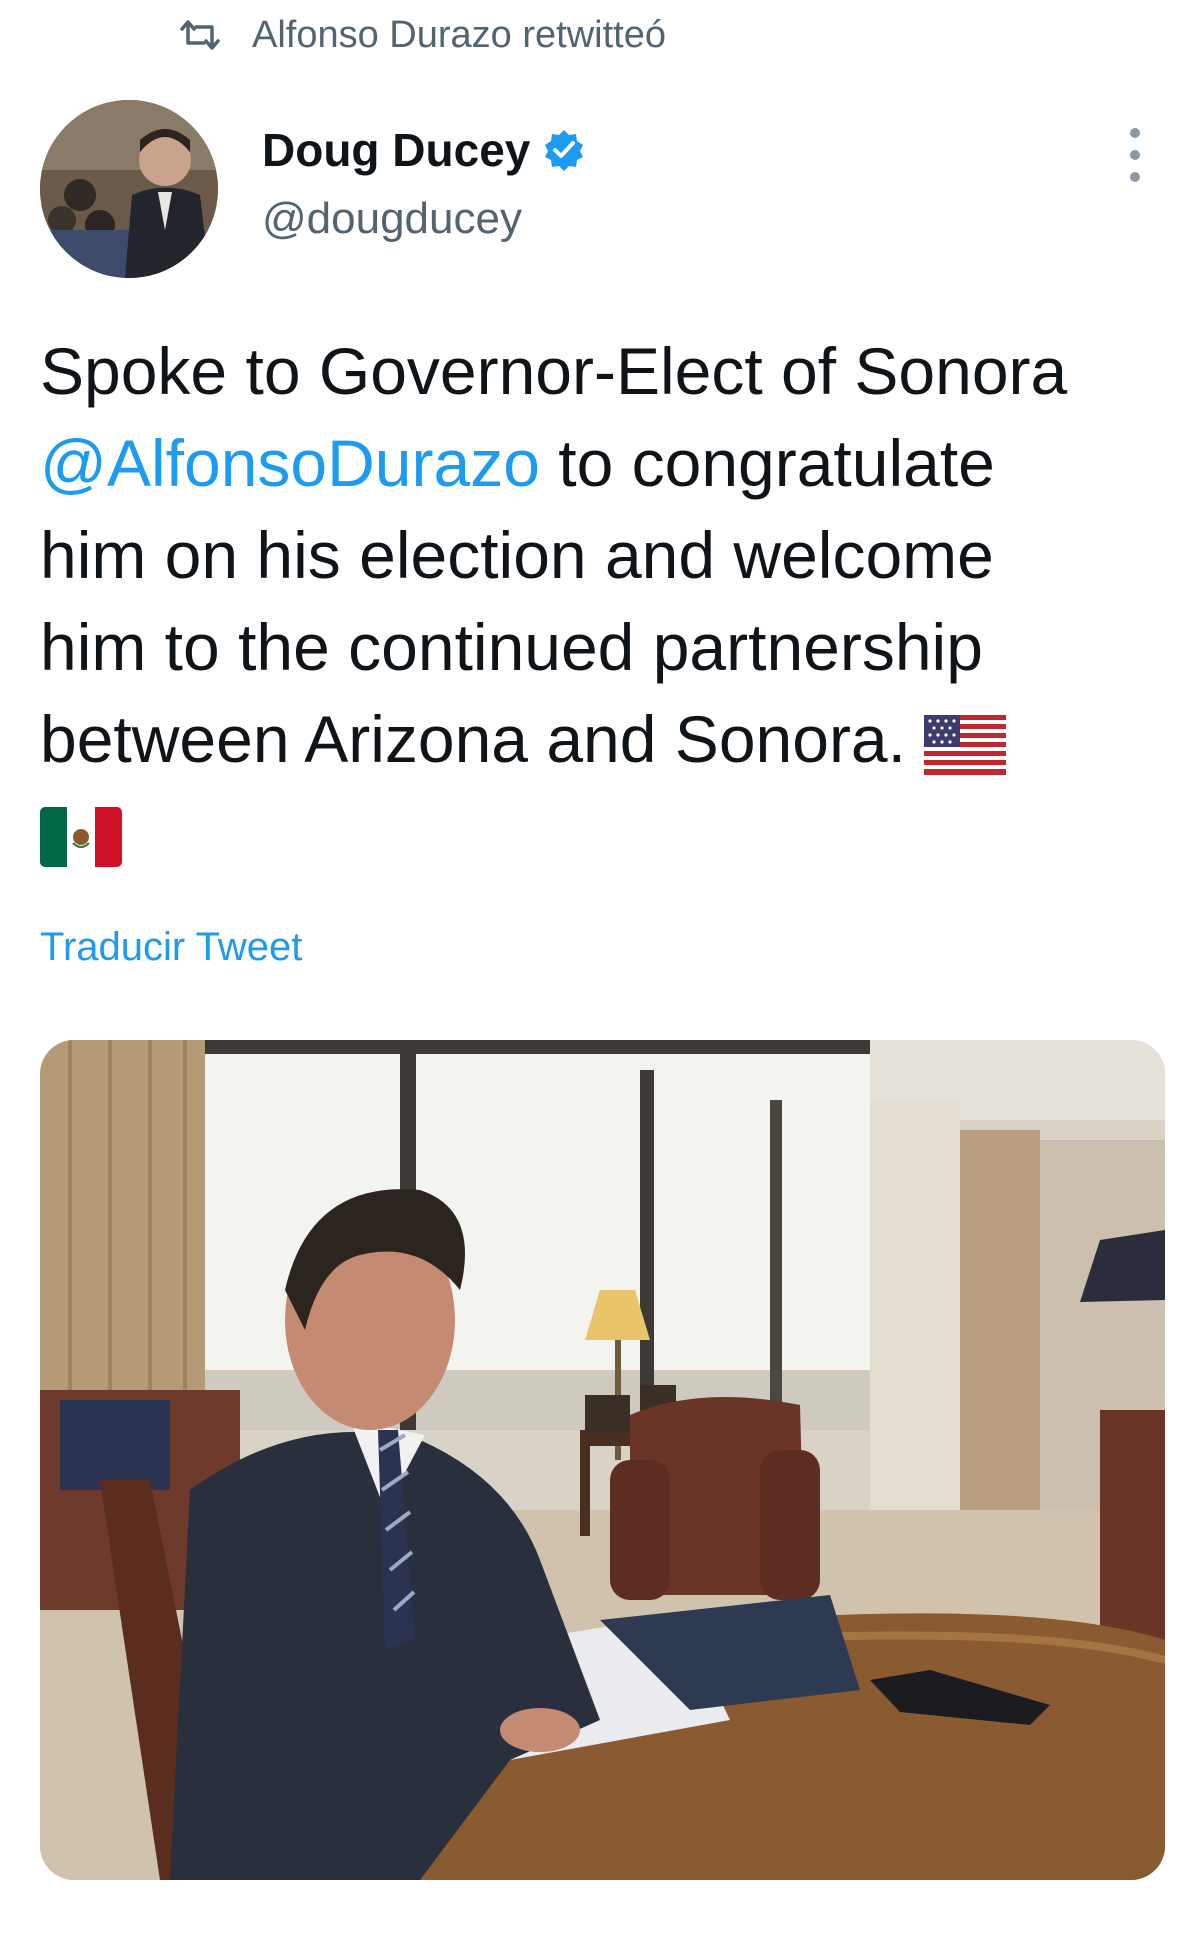  Describe the element at coordinates (129, 189) in the screenshot. I see `avatar` at that location.